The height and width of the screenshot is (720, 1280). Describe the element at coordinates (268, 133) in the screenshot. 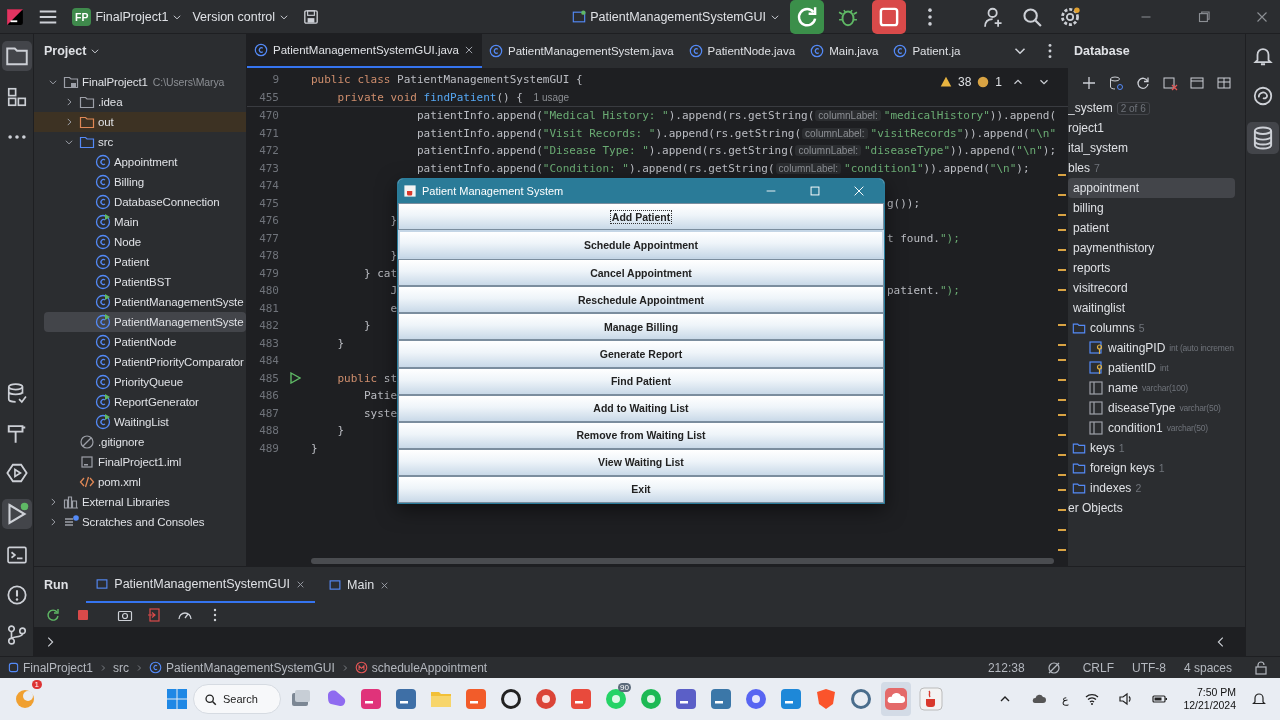

I see `line-number: 471` at that location.